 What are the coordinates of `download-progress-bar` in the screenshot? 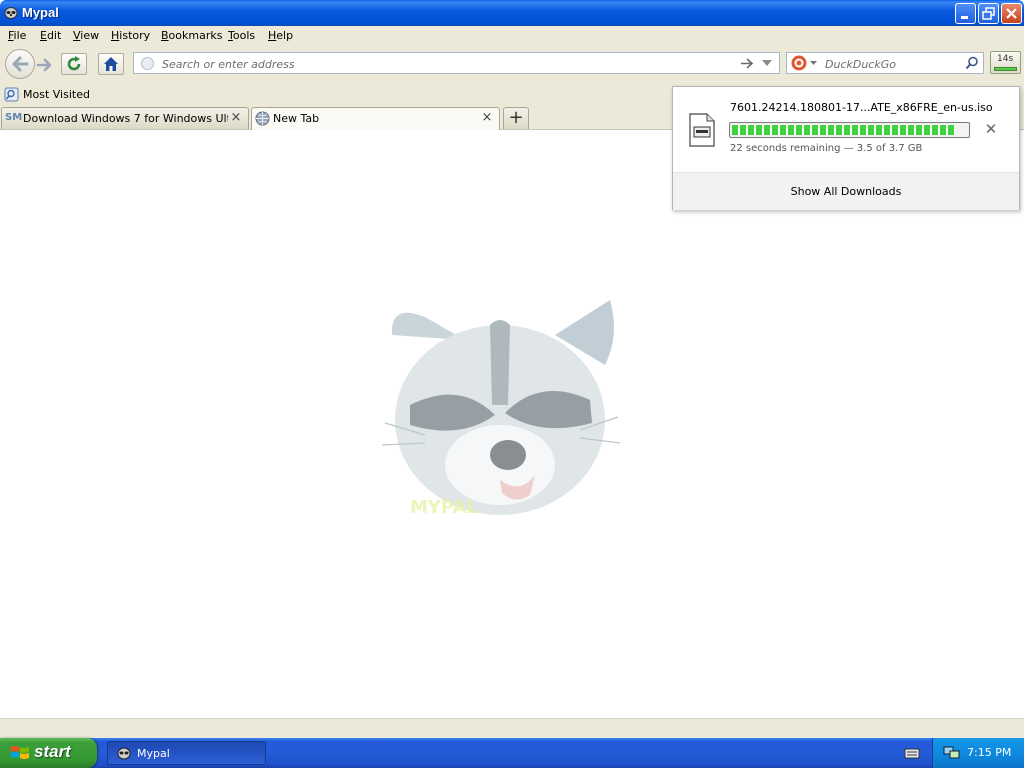 It's located at (849, 130).